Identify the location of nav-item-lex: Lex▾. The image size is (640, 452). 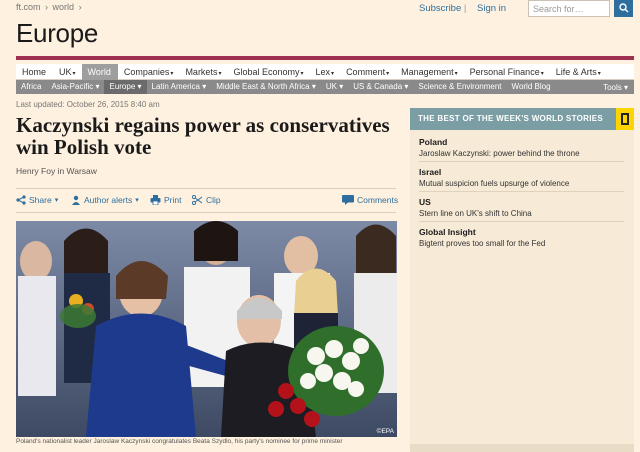
(325, 72).